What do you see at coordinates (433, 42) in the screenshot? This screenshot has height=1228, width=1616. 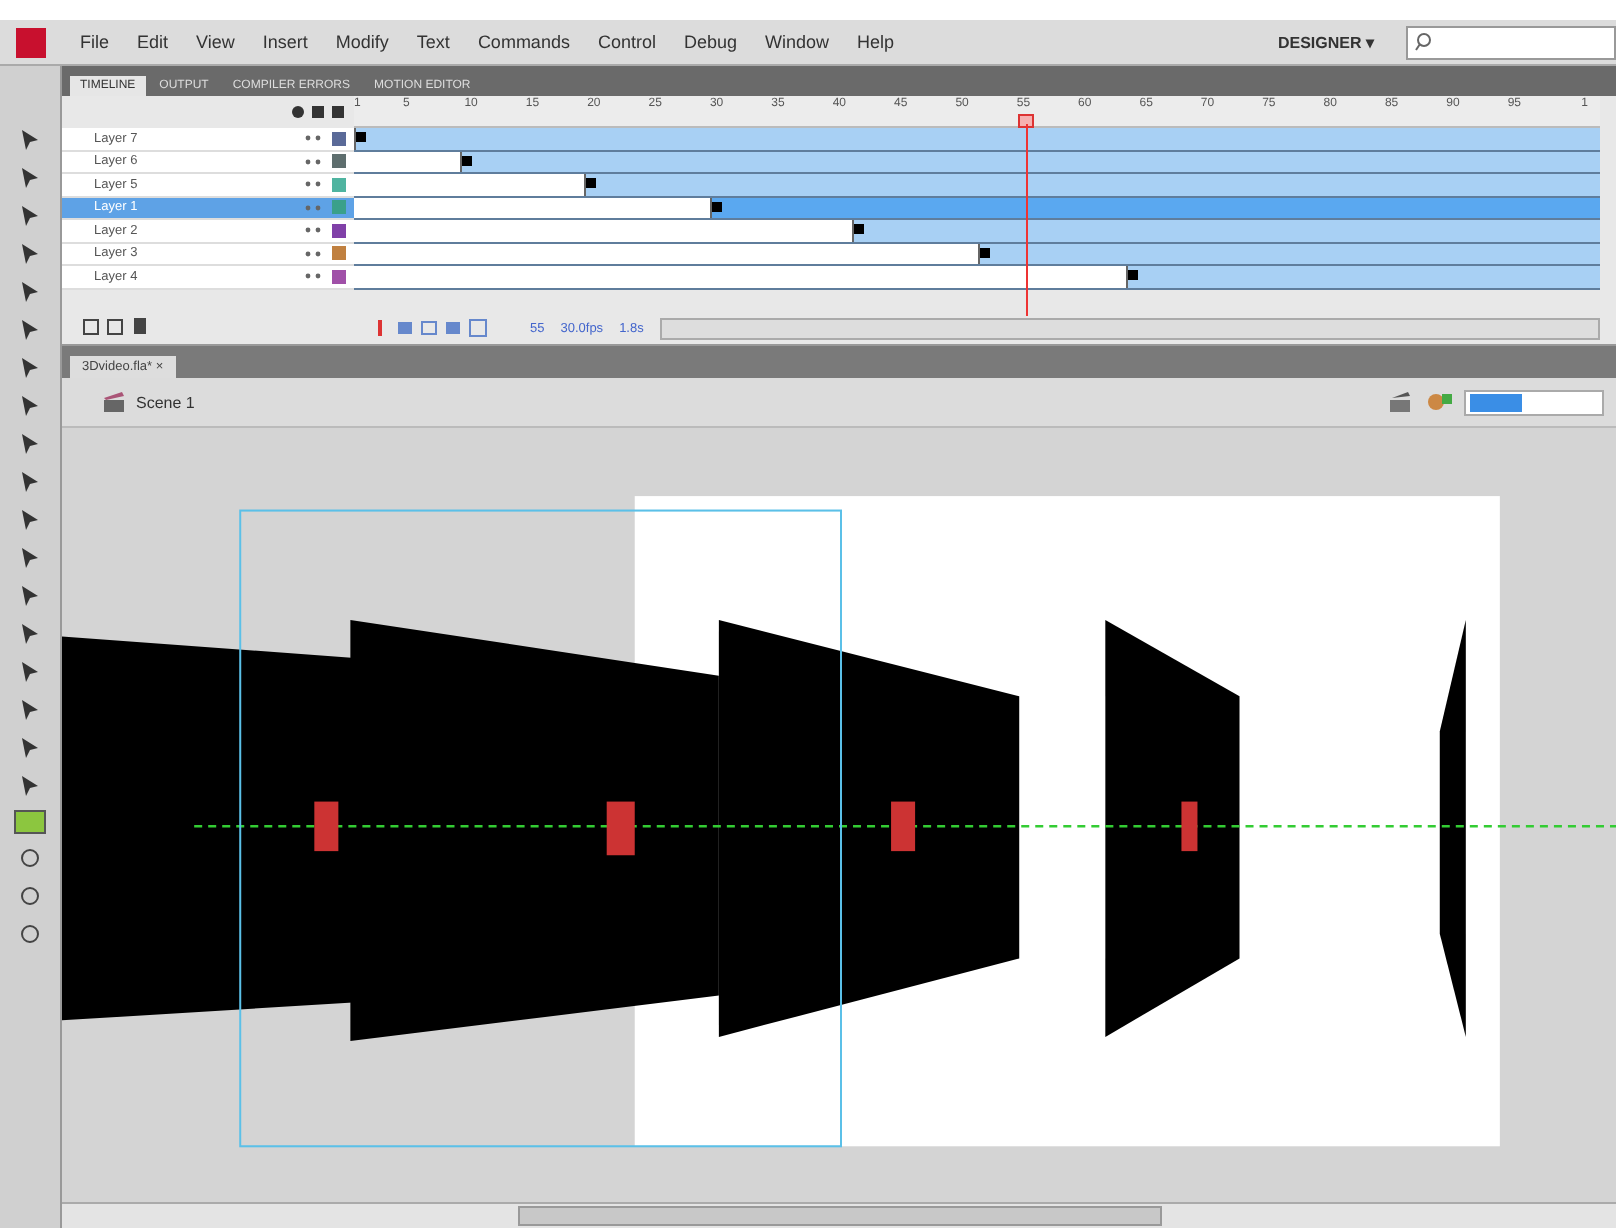 I see `menu-item: Text` at bounding box center [433, 42].